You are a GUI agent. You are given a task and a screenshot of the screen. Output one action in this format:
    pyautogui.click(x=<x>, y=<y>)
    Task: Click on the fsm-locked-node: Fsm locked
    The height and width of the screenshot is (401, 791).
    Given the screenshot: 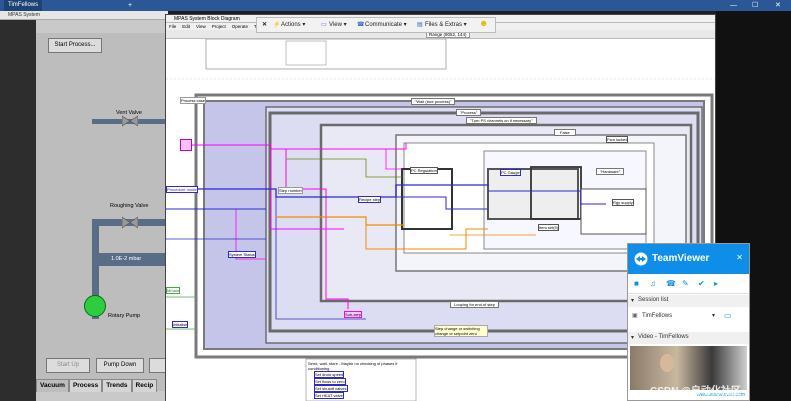 What is the action you would take?
    pyautogui.click(x=617, y=139)
    